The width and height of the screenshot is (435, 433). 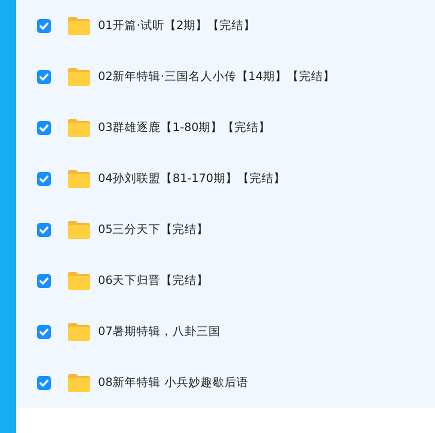 What do you see at coordinates (192, 178) in the screenshot?
I see `folder-name: 04孙刘联盟【81-170期】【完结】` at bounding box center [192, 178].